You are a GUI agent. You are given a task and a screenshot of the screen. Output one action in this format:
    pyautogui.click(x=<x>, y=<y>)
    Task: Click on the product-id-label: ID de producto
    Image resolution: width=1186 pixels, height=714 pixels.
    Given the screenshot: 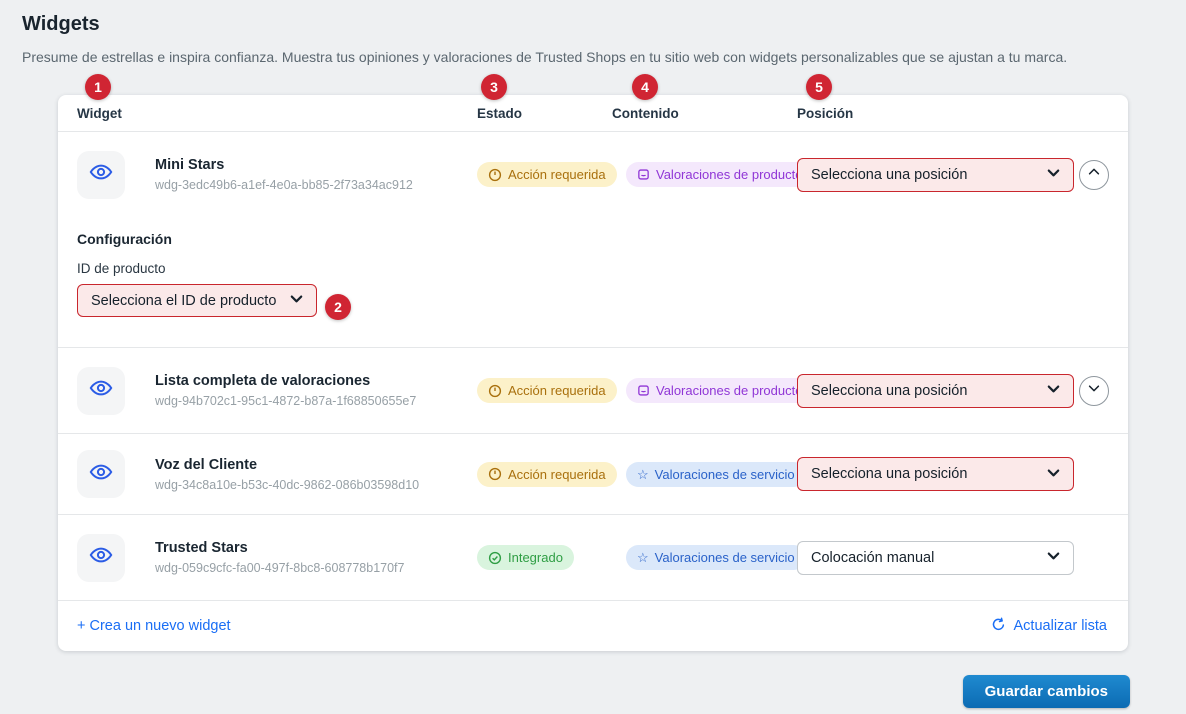 What is the action you would take?
    pyautogui.click(x=121, y=268)
    